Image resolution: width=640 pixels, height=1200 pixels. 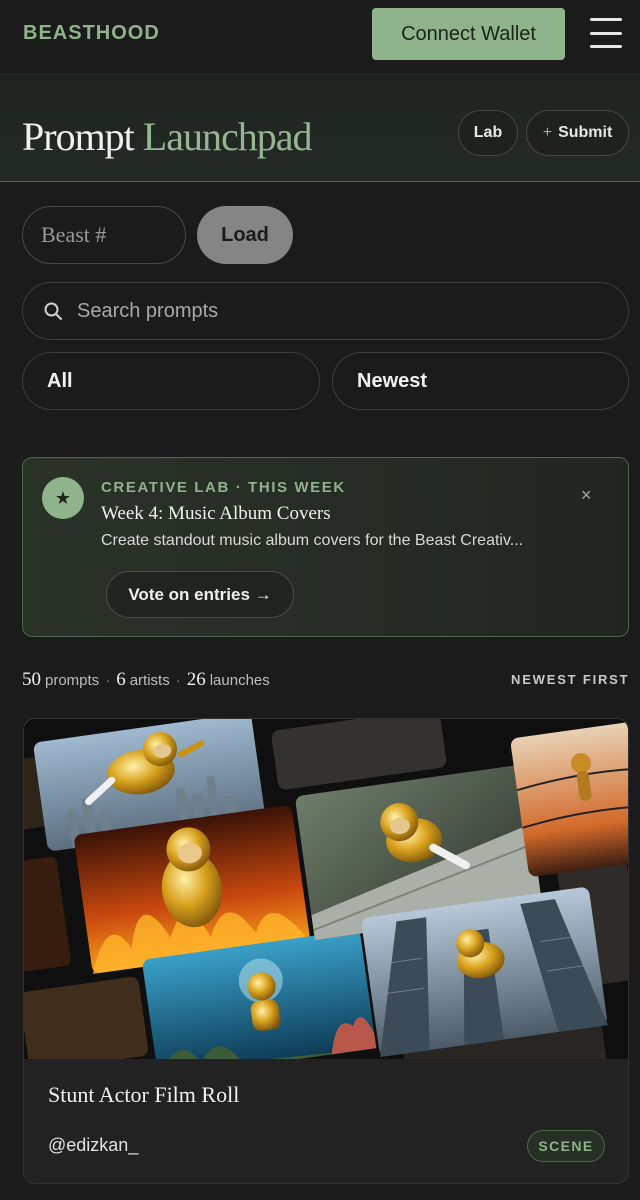 I want to click on hamburger-icon, so click(x=606, y=33).